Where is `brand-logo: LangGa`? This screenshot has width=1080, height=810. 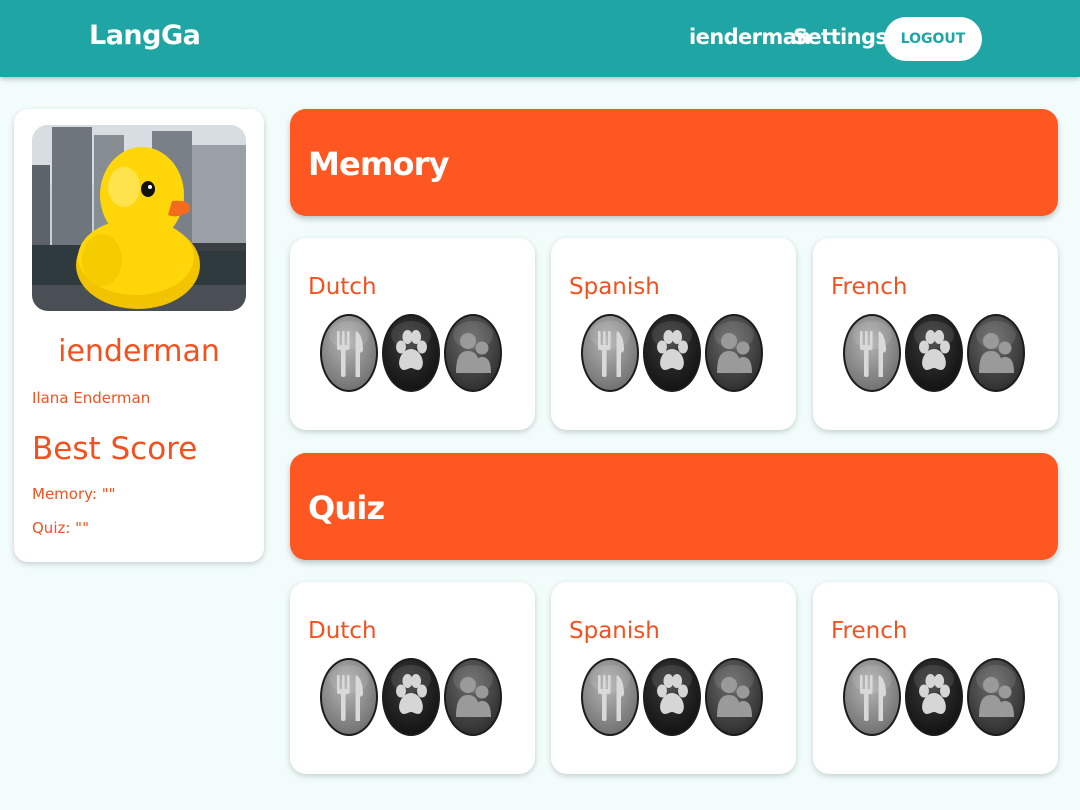 brand-logo: LangGa is located at coordinates (145, 35).